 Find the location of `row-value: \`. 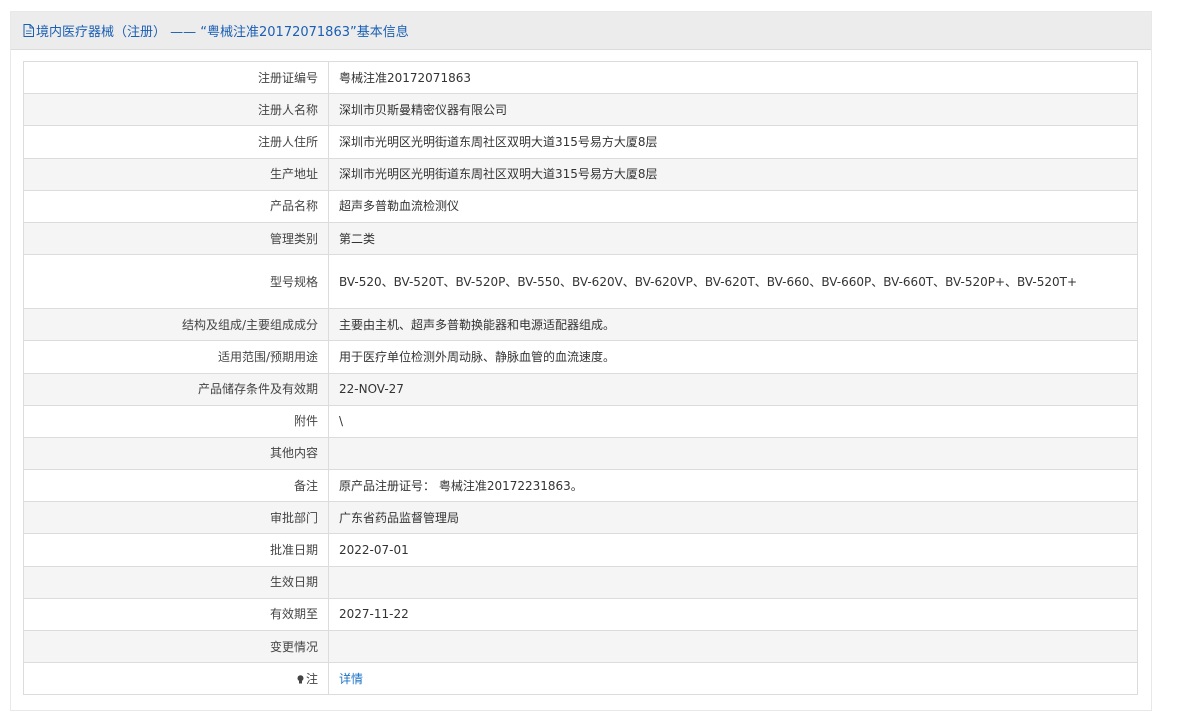

row-value: \ is located at coordinates (733, 421).